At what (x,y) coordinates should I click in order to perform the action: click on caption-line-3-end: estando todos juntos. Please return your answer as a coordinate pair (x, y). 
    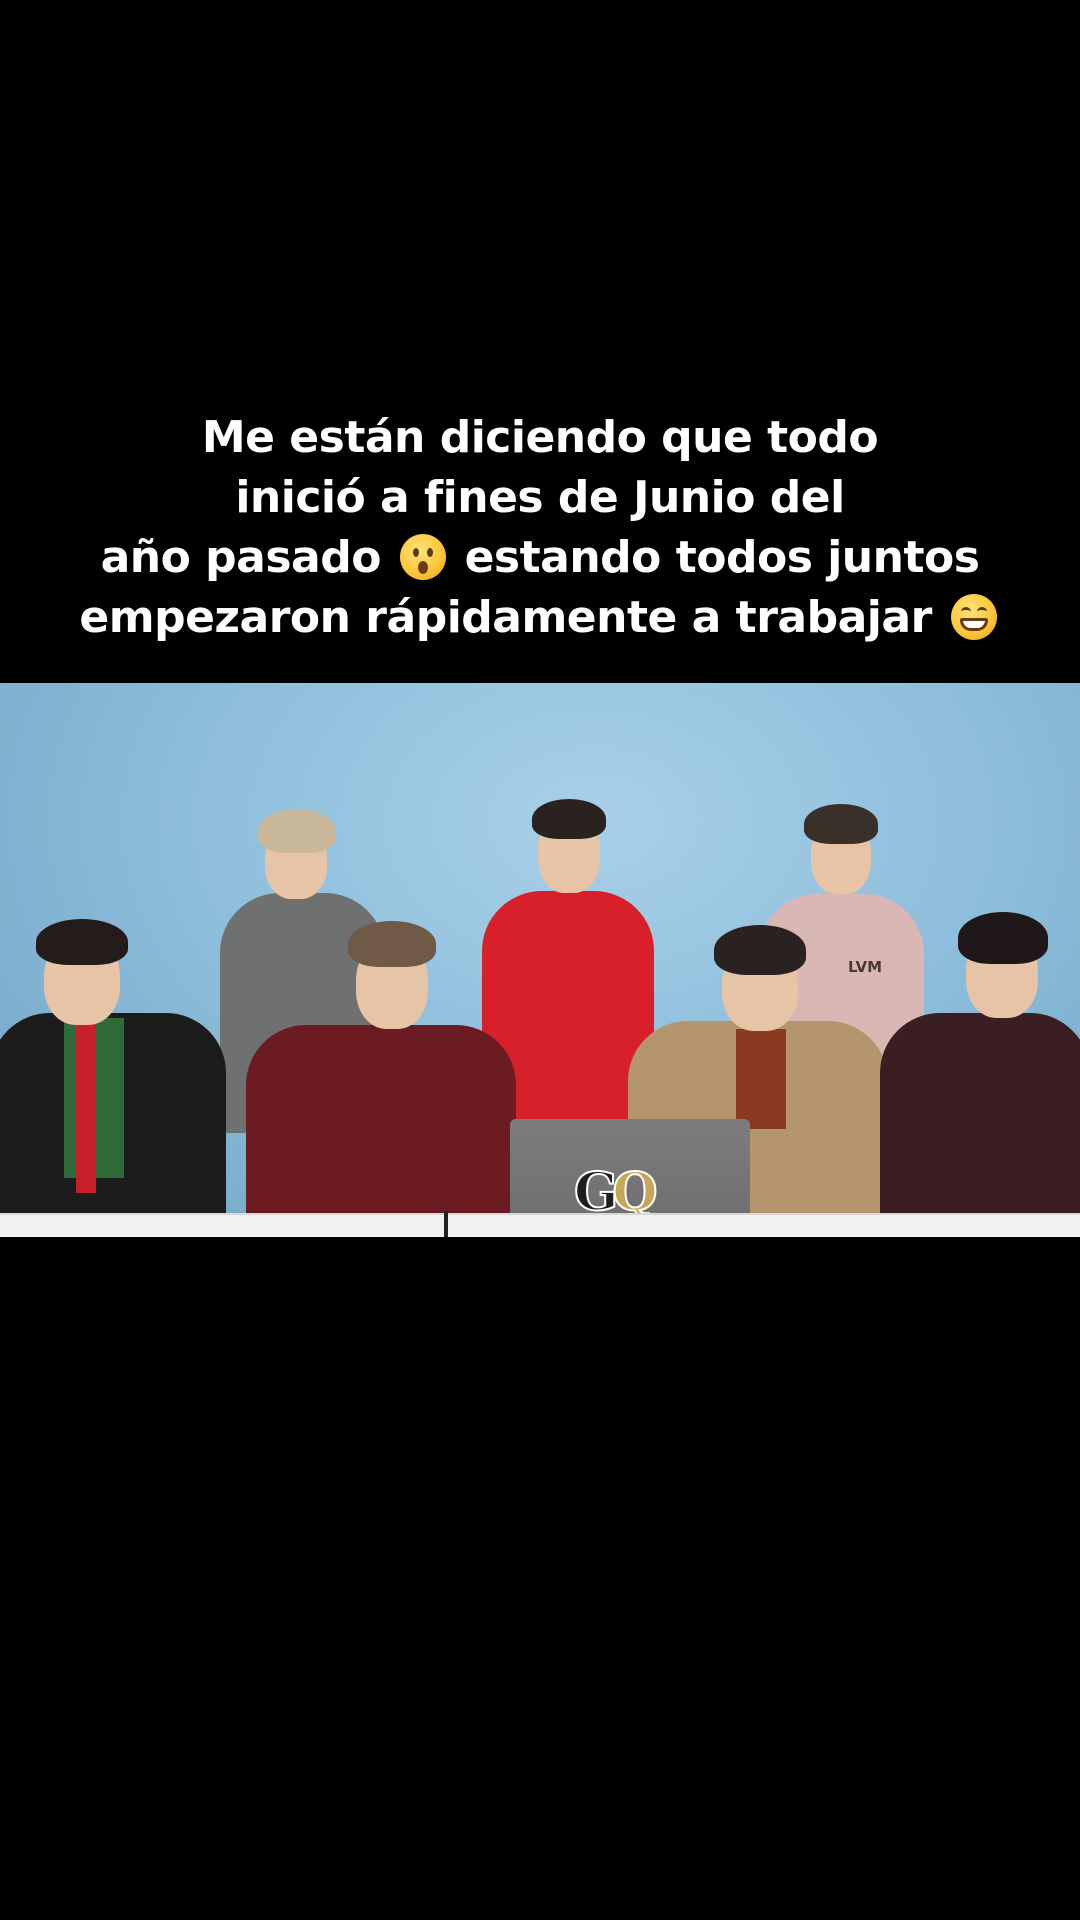
    Looking at the image, I should click on (722, 557).